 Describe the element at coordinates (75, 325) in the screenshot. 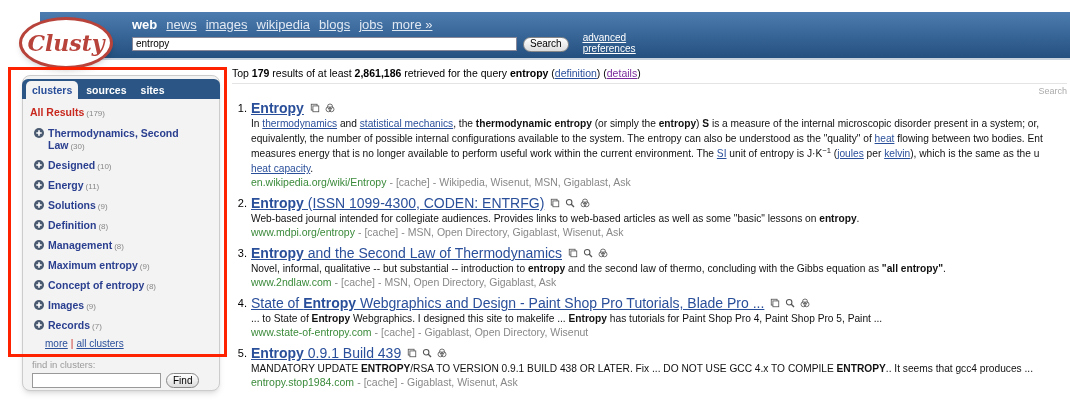

I see `cluster-link: Records (7)` at that location.